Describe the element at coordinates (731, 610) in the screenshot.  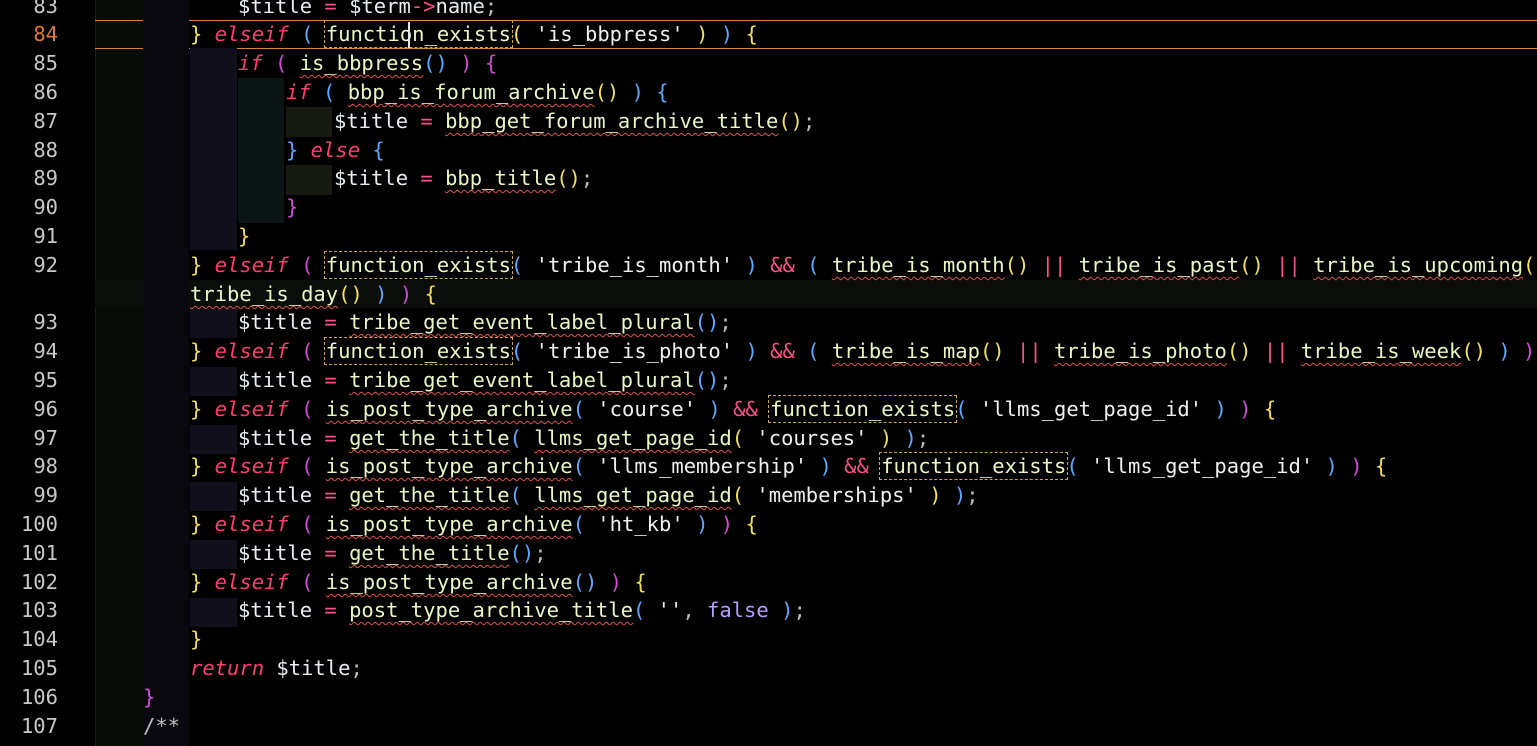
I see `code-token: false` at that location.